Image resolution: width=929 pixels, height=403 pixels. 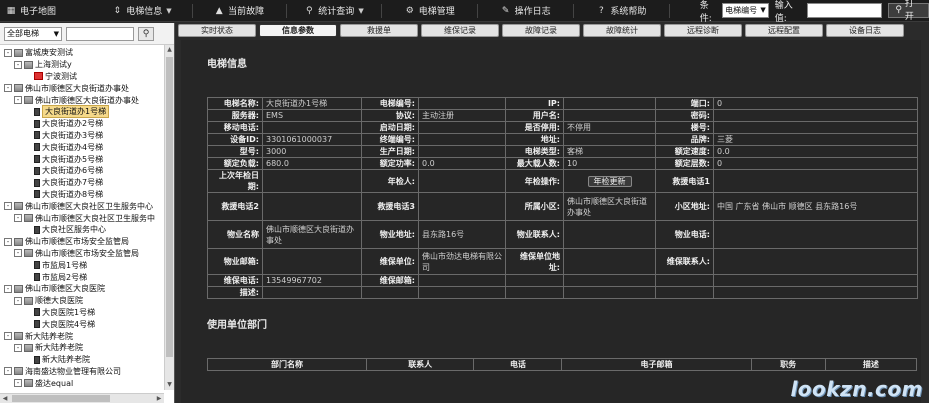 What do you see at coordinates (100, 33) in the screenshot?
I see `tree-search-input` at bounding box center [100, 33].